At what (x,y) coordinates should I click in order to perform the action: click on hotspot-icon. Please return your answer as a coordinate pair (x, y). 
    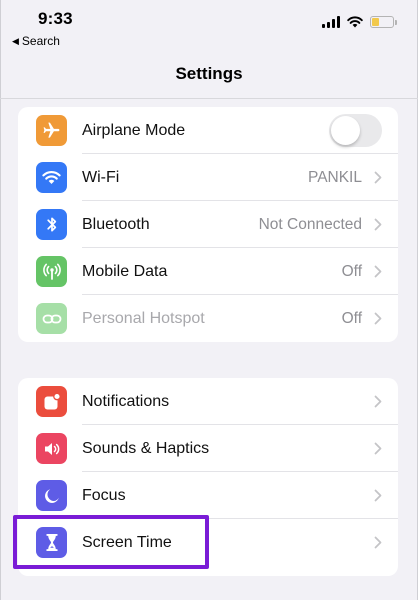
    Looking at the image, I should click on (51, 318).